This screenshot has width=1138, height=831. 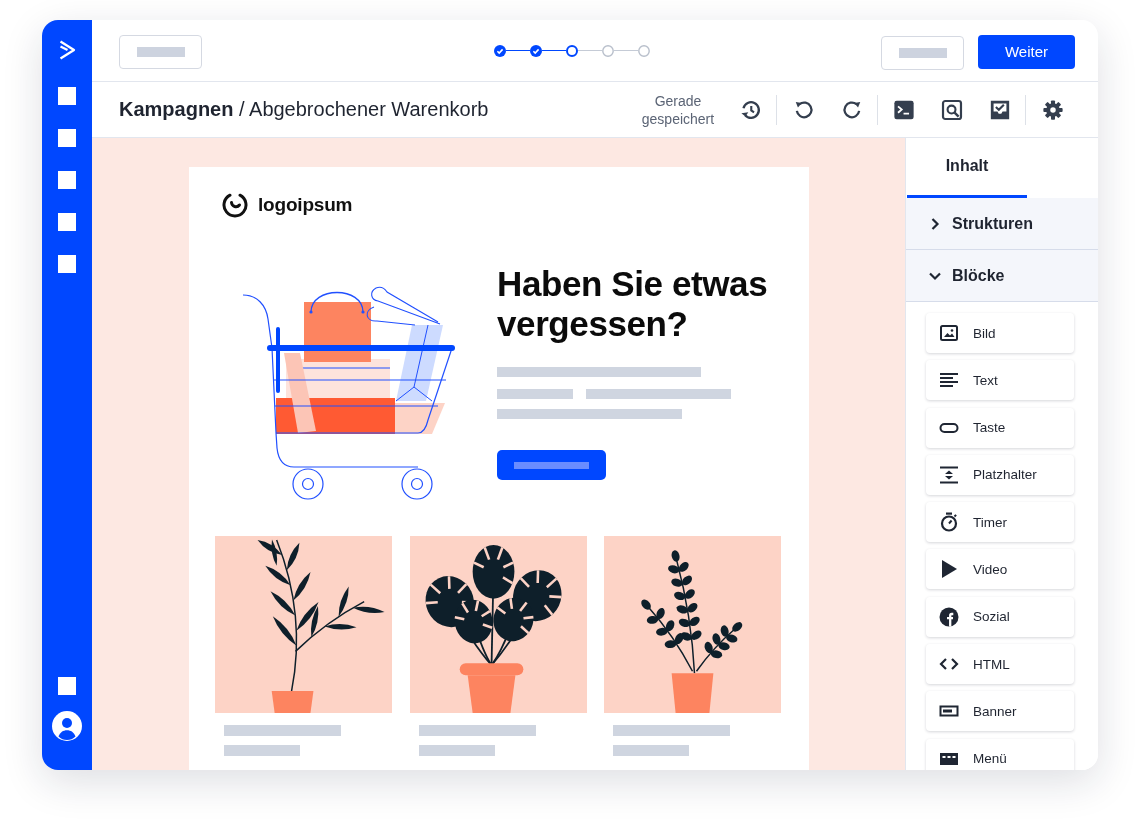 I want to click on tray-check-icon, so click(x=1000, y=109).